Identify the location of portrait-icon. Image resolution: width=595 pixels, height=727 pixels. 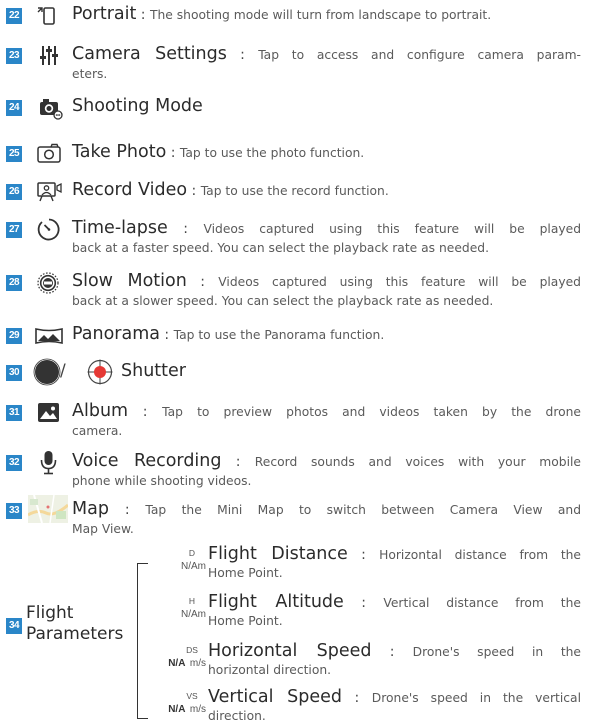
(49, 16).